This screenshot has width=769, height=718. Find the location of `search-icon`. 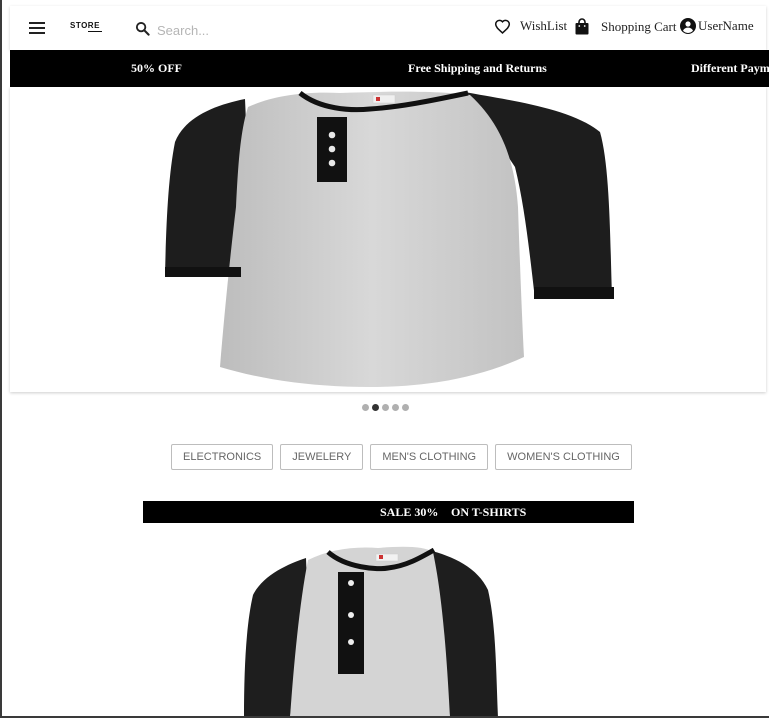

search-icon is located at coordinates (142, 28).